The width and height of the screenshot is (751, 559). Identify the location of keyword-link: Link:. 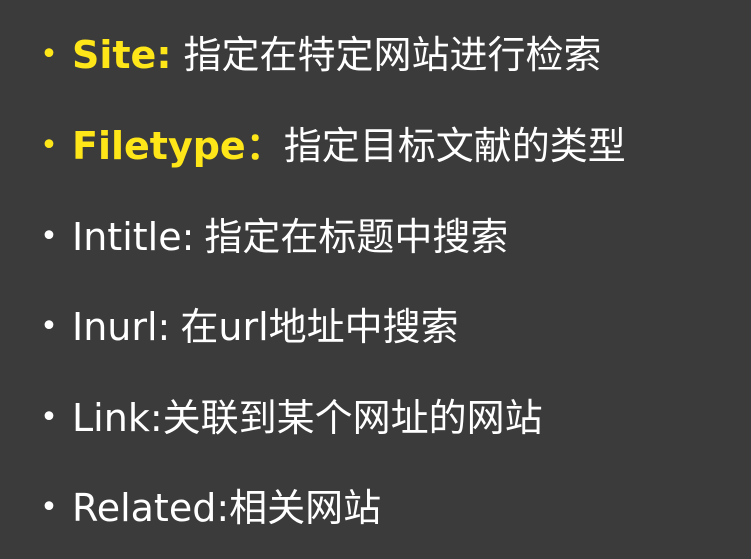
(117, 418).